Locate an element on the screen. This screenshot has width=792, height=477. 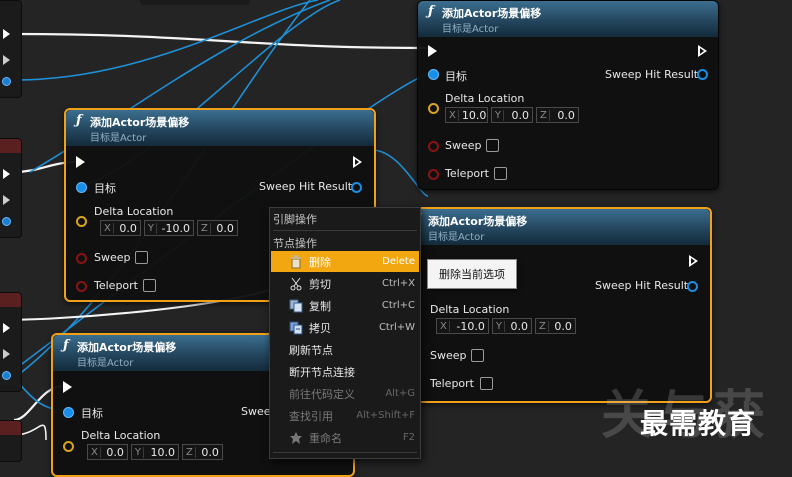
menu-section-node-actions: 节点操作 is located at coordinates (295, 243).